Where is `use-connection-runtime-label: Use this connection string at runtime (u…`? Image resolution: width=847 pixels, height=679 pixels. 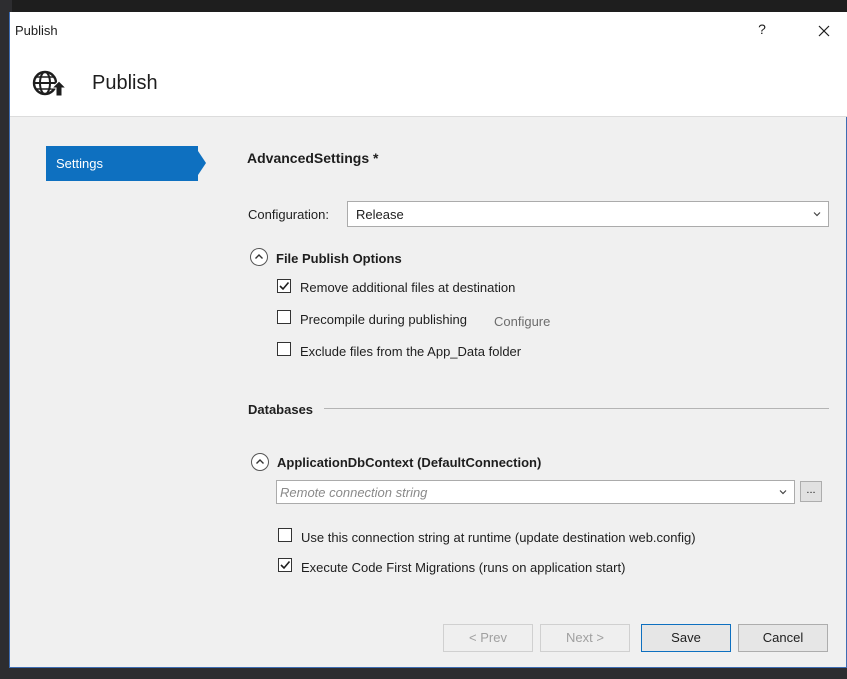
use-connection-runtime-label: Use this connection string at runtime (u… is located at coordinates (498, 537).